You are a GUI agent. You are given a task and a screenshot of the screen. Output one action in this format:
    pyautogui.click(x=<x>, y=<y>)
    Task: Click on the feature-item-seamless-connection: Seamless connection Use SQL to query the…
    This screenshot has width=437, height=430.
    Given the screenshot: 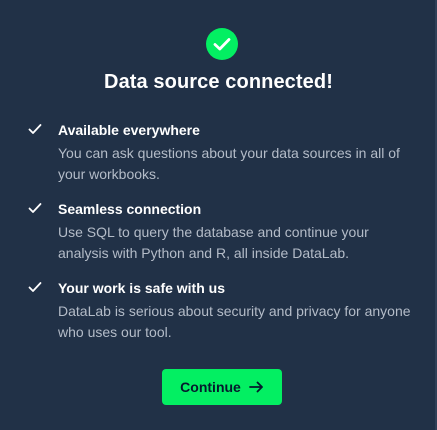 What is the action you would take?
    pyautogui.click(x=223, y=231)
    